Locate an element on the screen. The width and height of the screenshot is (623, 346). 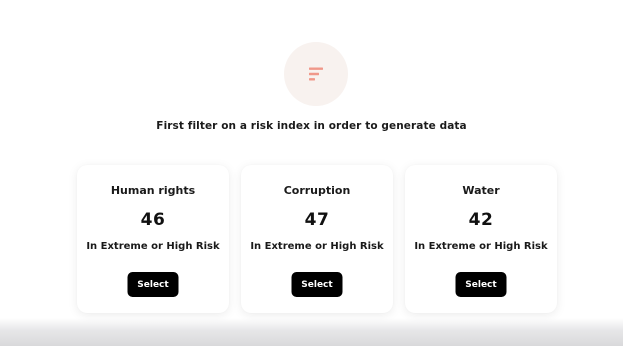
card-count: 46 is located at coordinates (153, 220).